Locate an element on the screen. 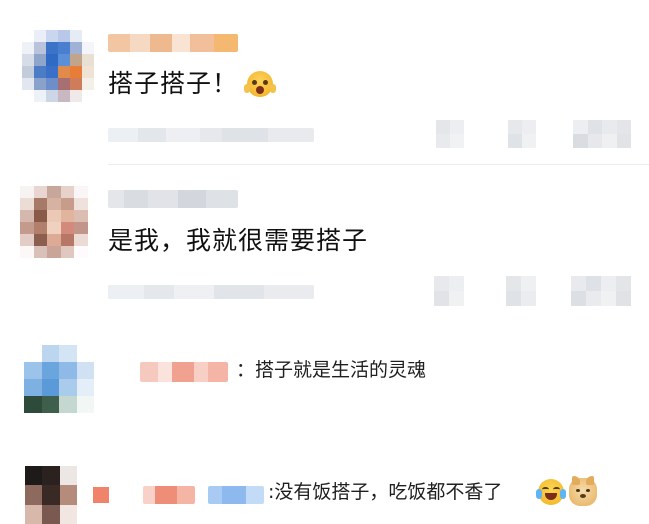  comment-text: 是我，我就很需要搭子 is located at coordinates (238, 240).